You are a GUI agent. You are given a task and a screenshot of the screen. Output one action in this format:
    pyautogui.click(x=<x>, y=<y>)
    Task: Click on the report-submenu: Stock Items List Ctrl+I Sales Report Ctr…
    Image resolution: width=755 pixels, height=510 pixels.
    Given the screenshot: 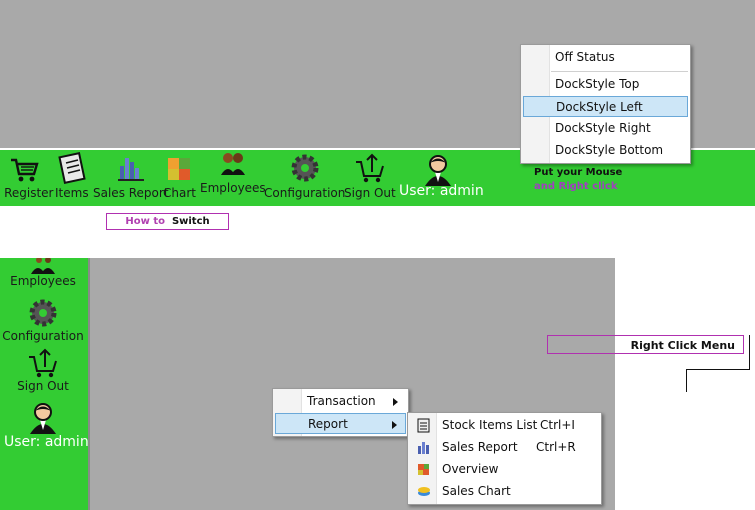 What is the action you would take?
    pyautogui.click(x=504, y=458)
    